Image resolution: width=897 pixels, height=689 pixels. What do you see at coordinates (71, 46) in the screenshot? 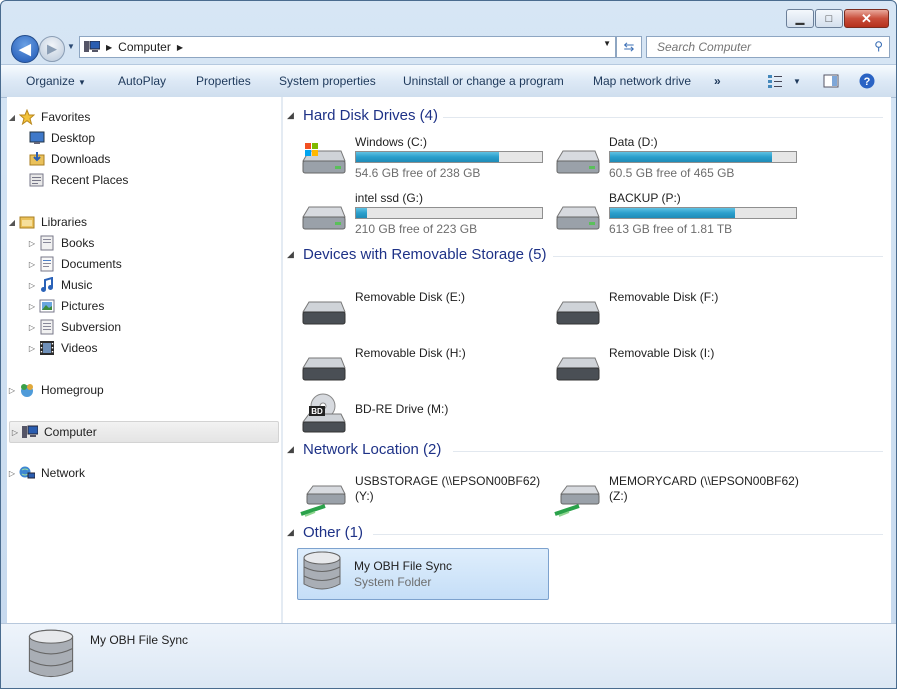
I see `recent-pages-dropdown: ▼` at bounding box center [71, 46].